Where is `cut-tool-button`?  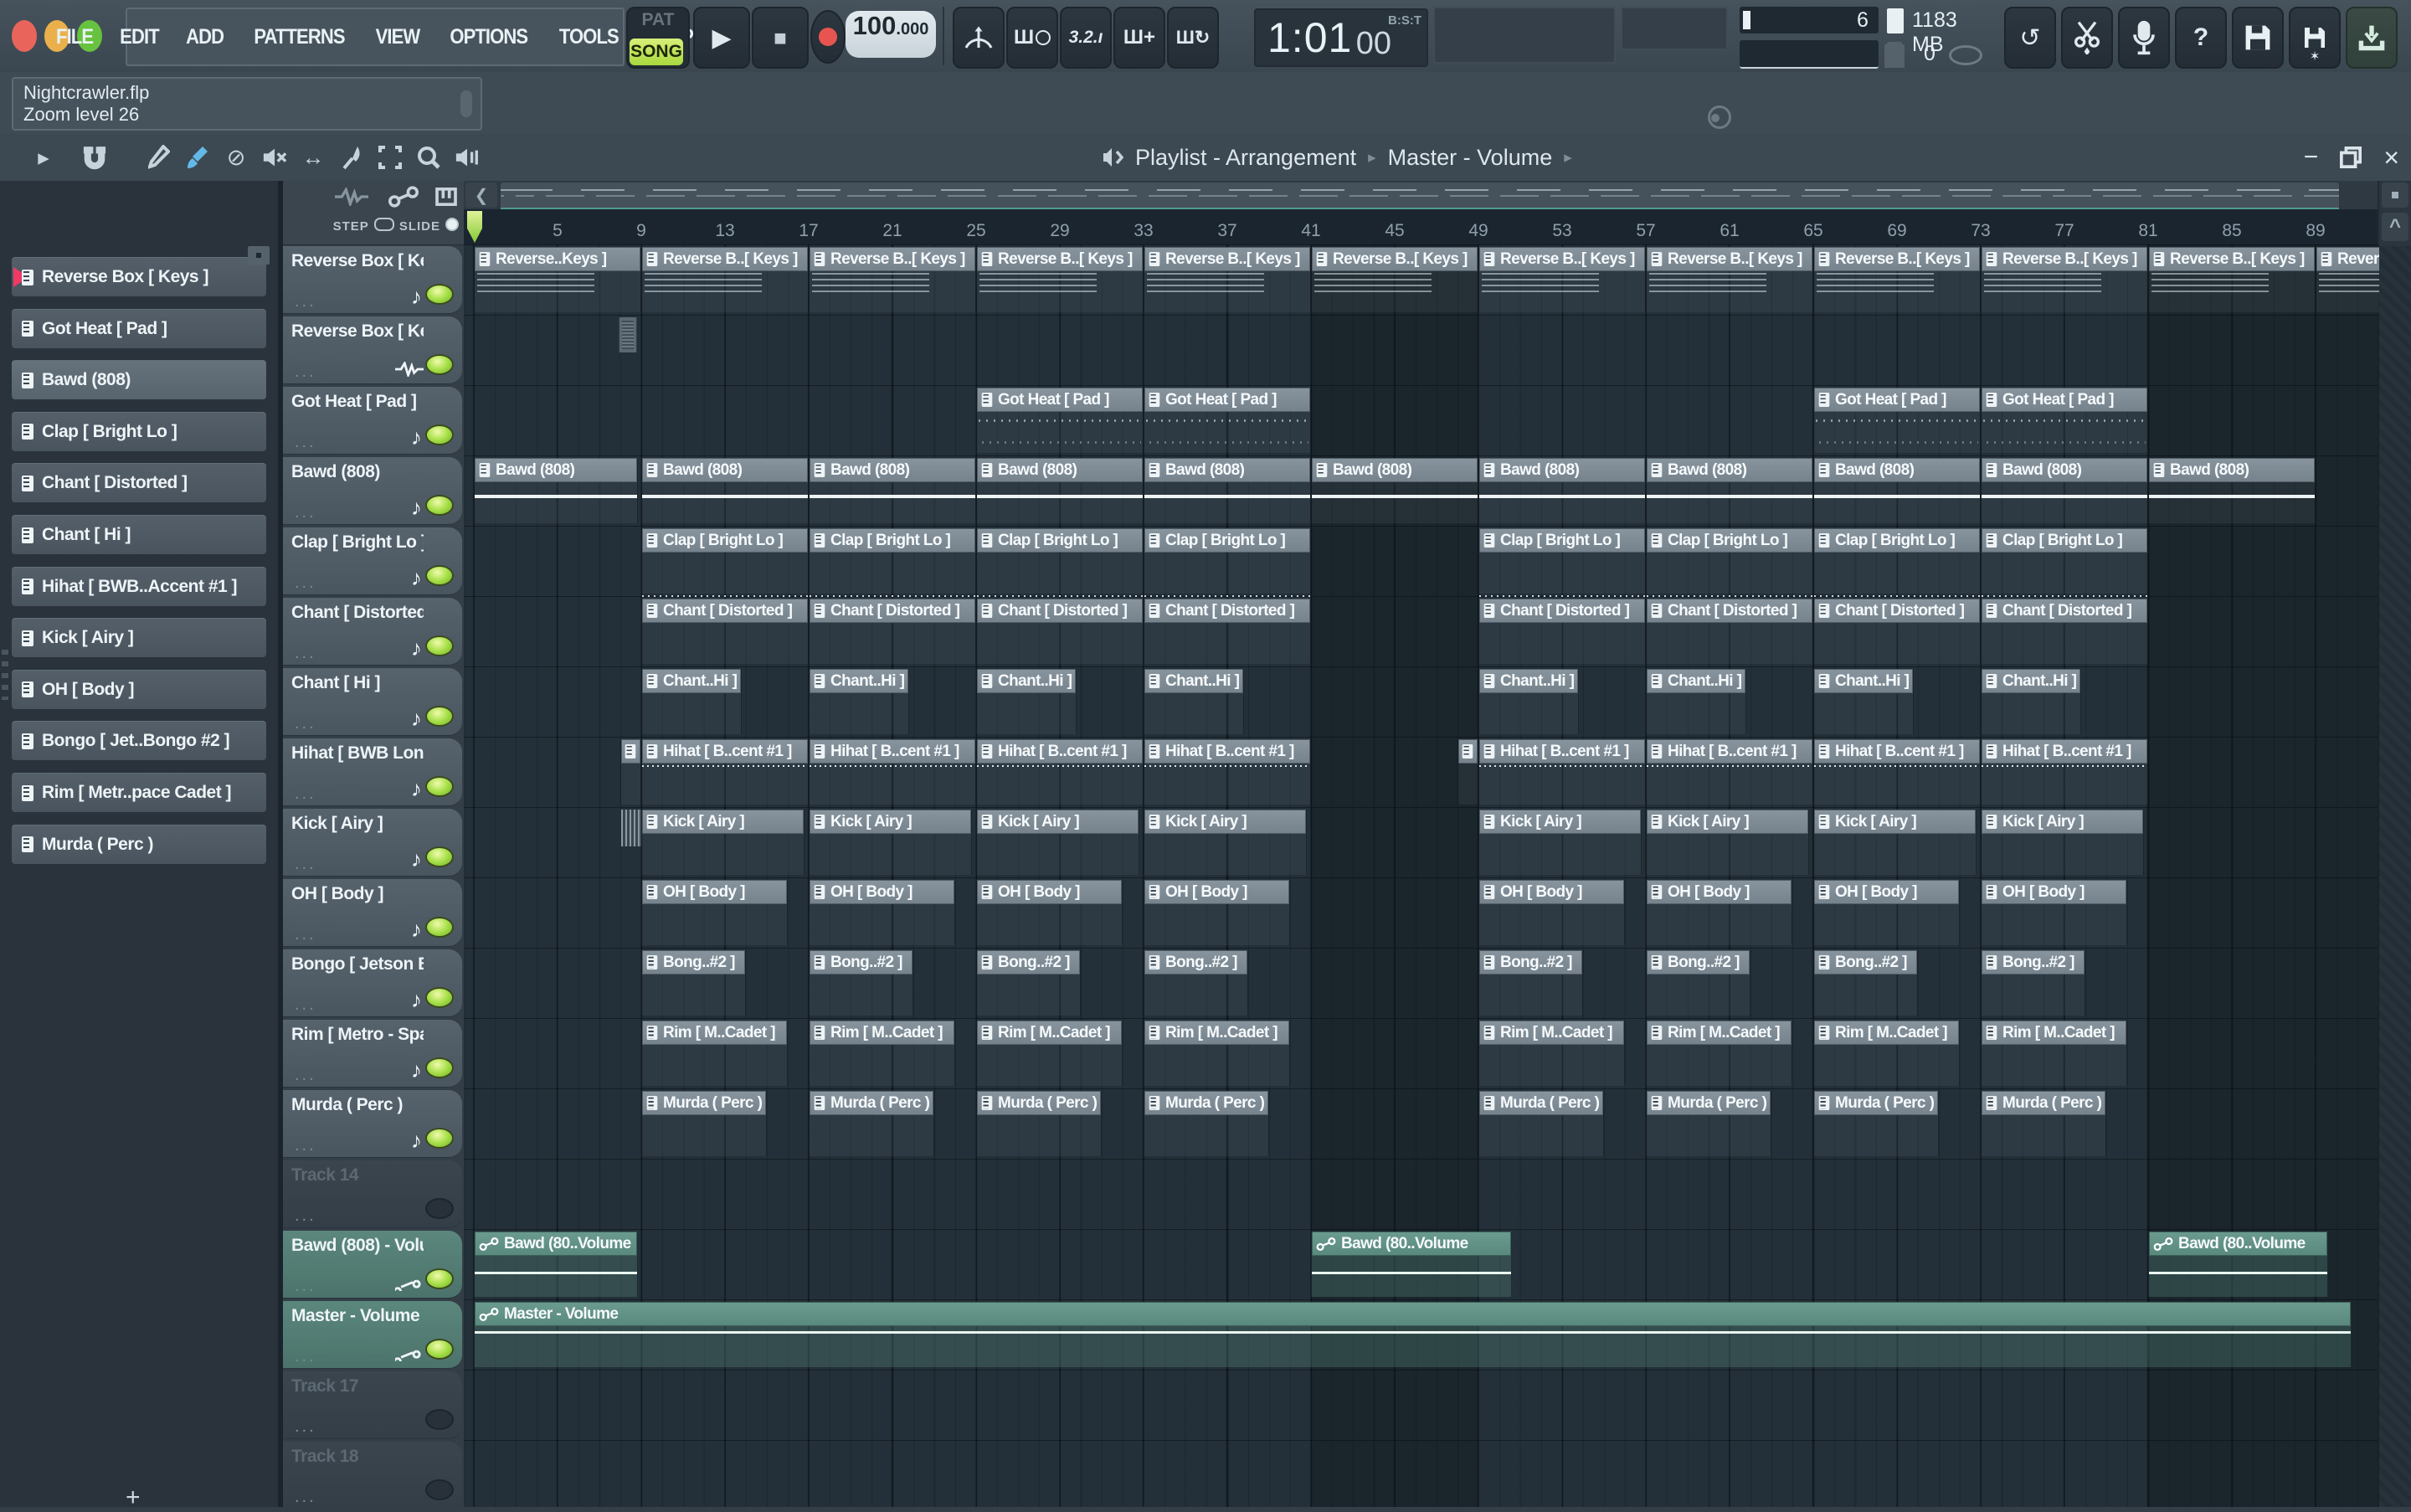
cut-tool-button is located at coordinates (2087, 38).